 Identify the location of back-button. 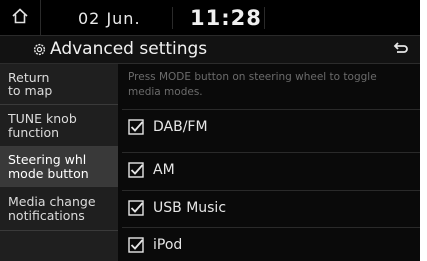
(400, 50).